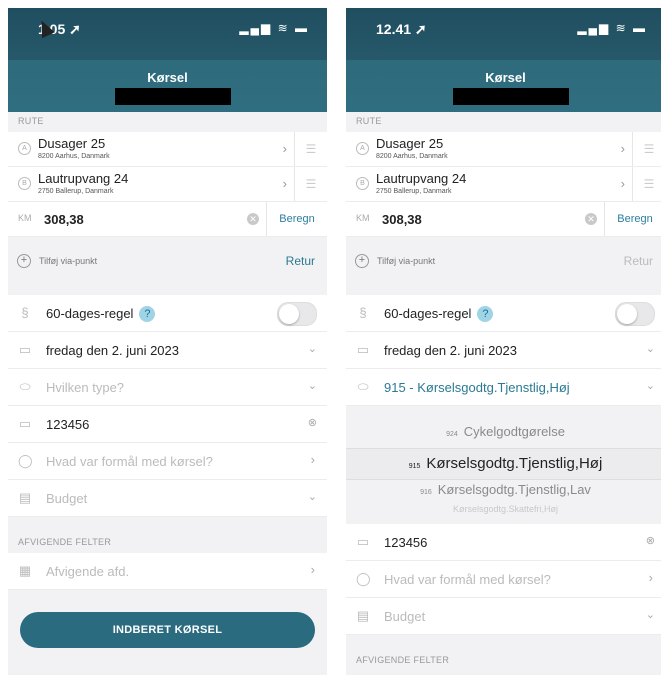  I want to click on picker-option-selected: 915 Kørselsgodtg.Tjenstlig,Høj, so click(503, 464).